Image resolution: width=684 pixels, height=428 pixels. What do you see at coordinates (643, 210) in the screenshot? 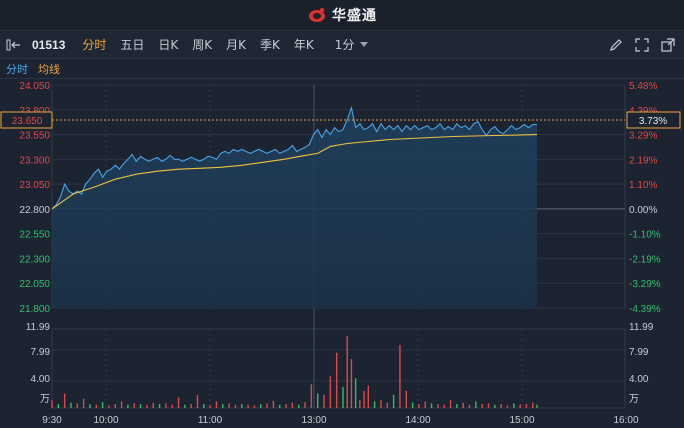
I see `percent-tick-label: 0.00%` at bounding box center [643, 210].